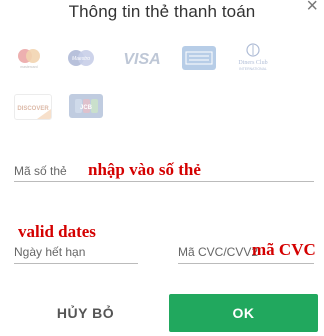  Describe the element at coordinates (40, 171) in the screenshot. I see `card-number-label: Mã số thẻ` at that location.